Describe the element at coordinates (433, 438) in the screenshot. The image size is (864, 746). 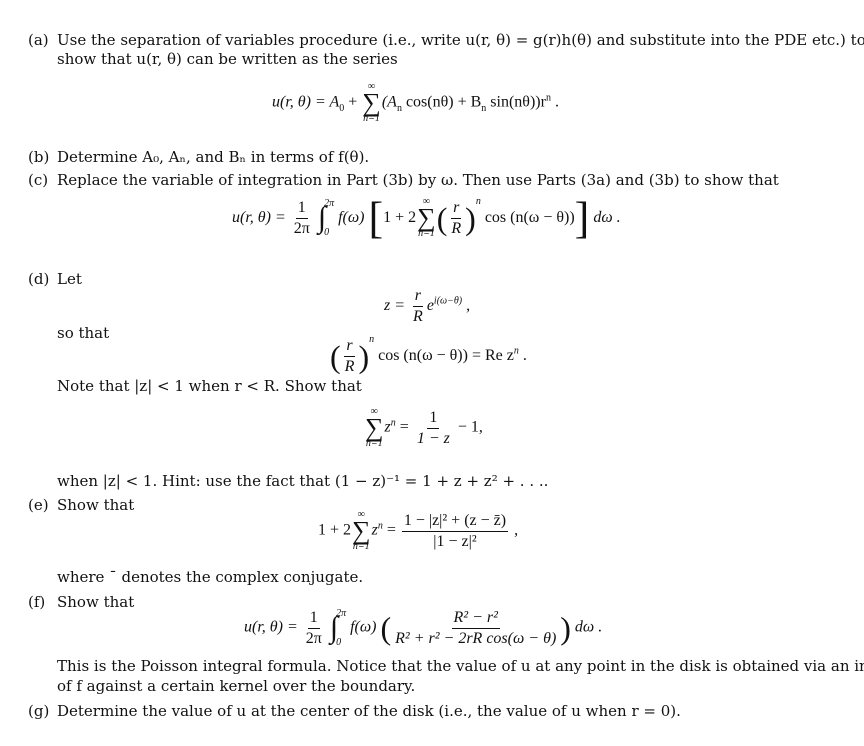
I see `frac-den: 1 − z` at that location.